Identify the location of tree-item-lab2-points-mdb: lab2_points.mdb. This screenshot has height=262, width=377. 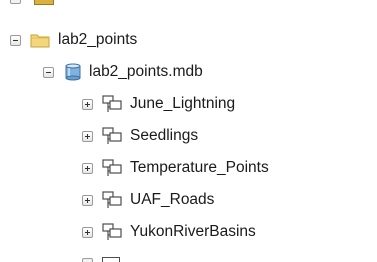
(123, 72).